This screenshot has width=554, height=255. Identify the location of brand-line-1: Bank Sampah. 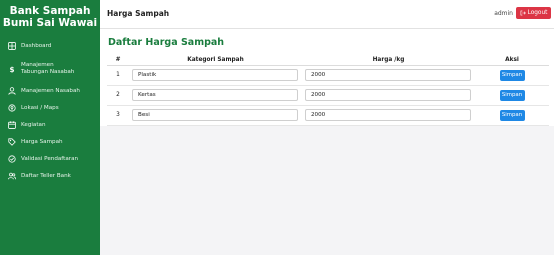
(50, 11).